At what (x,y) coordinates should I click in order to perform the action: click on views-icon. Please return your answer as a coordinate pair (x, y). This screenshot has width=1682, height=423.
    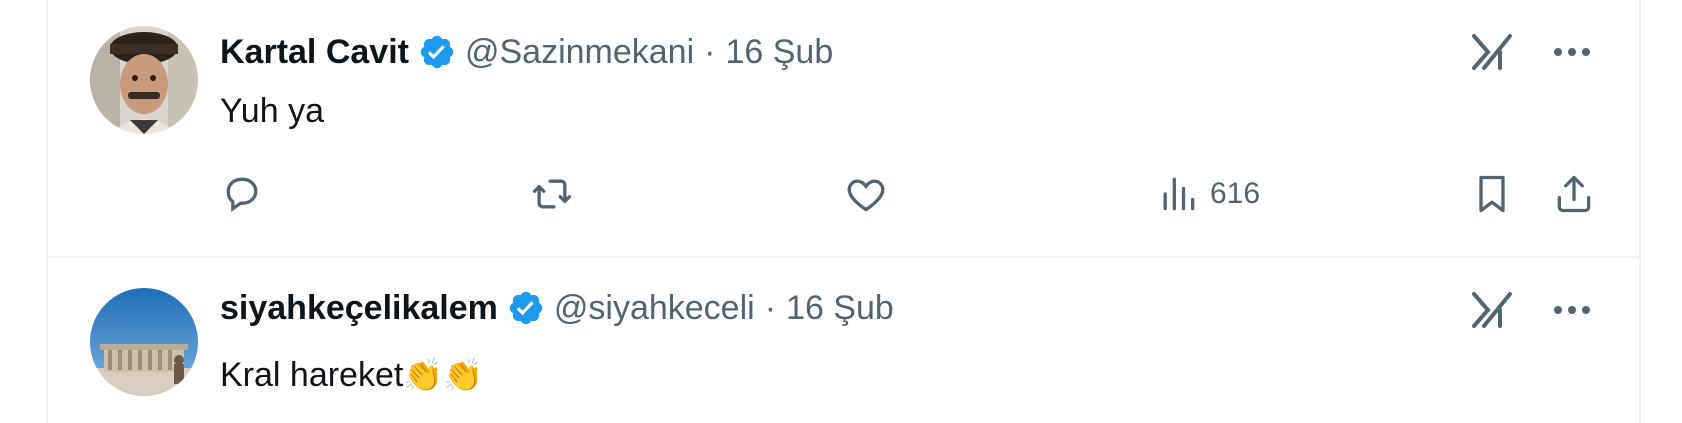
    Looking at the image, I should click on (1179, 194).